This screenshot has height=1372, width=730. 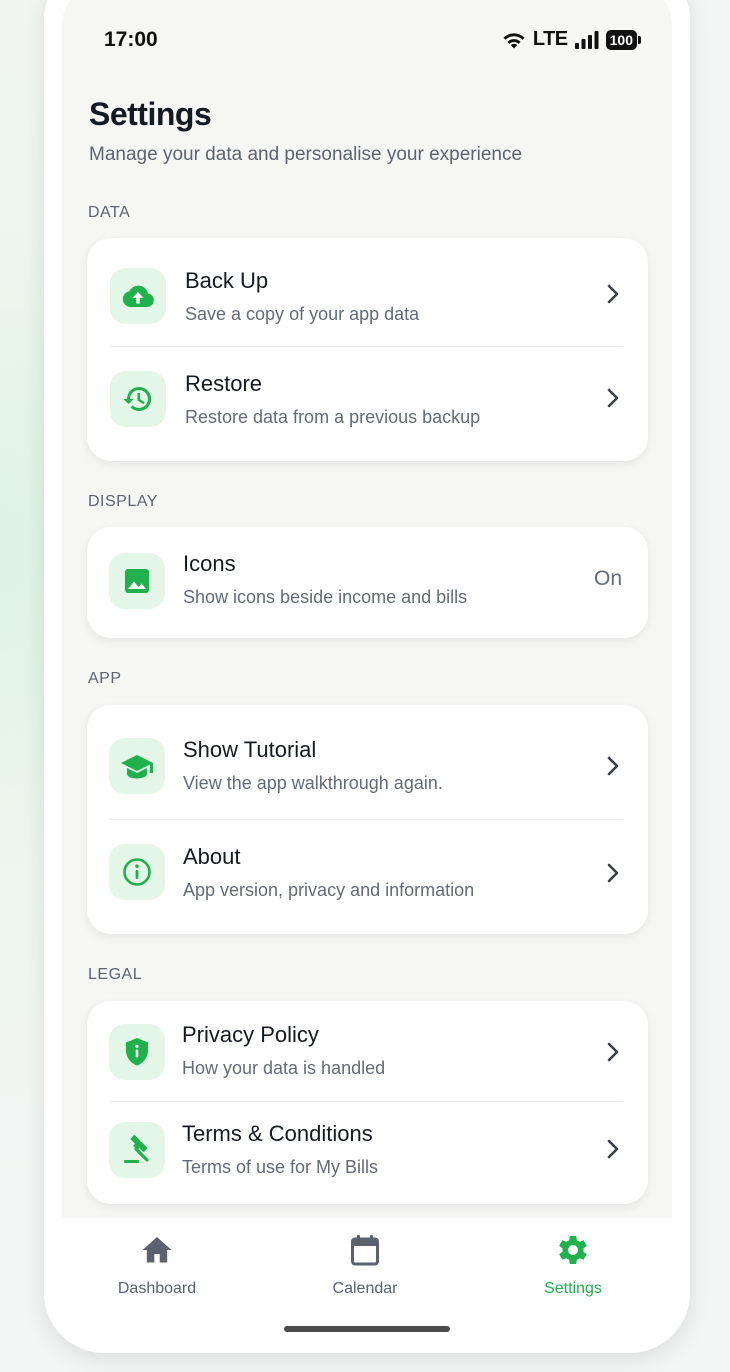 I want to click on home-indicator, so click(x=367, y=1329).